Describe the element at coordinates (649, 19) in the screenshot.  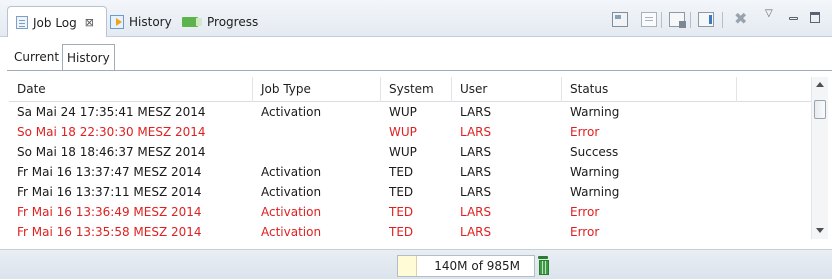
I see `document-icon` at that location.